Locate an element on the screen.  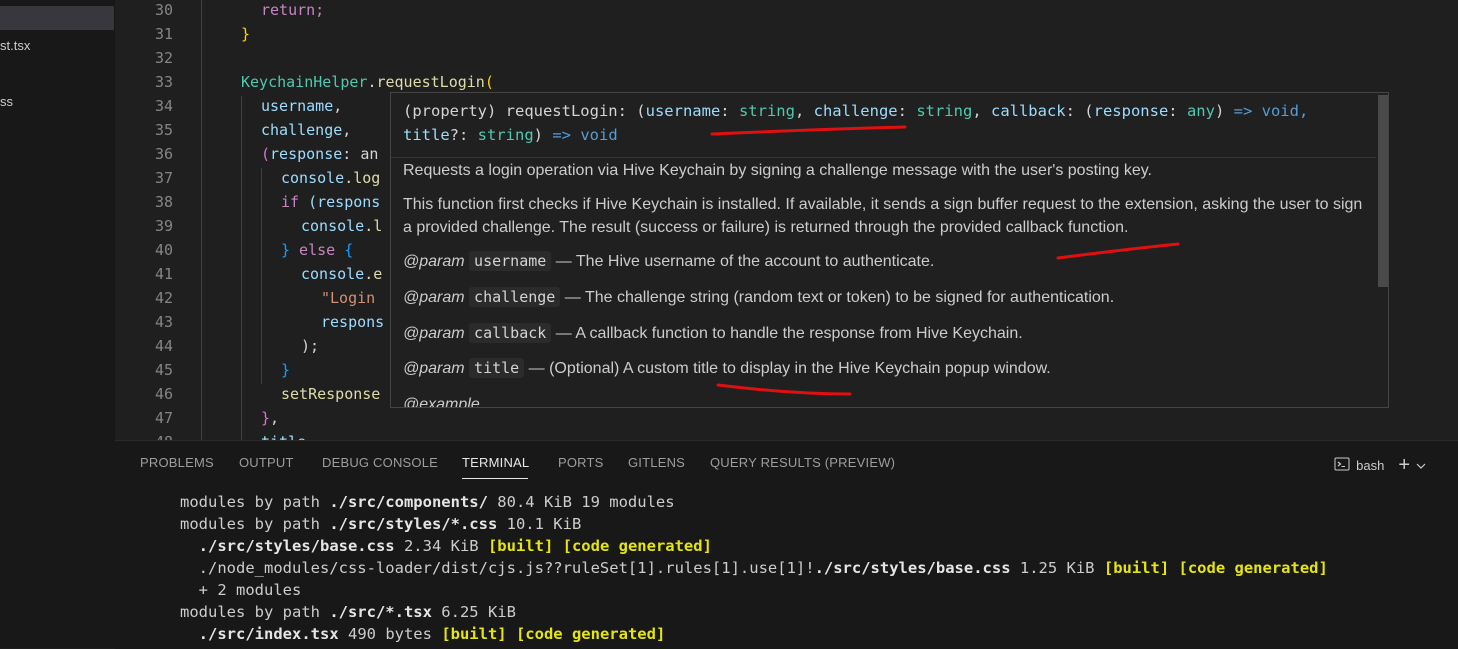
argument: username is located at coordinates (297, 106).